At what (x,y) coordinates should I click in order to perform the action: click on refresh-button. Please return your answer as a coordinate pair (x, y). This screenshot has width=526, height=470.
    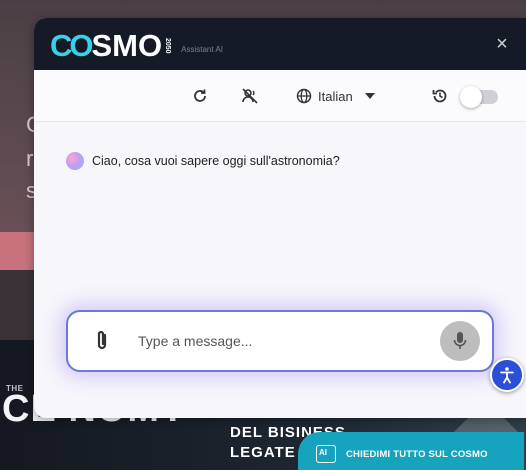
    Looking at the image, I should click on (200, 96).